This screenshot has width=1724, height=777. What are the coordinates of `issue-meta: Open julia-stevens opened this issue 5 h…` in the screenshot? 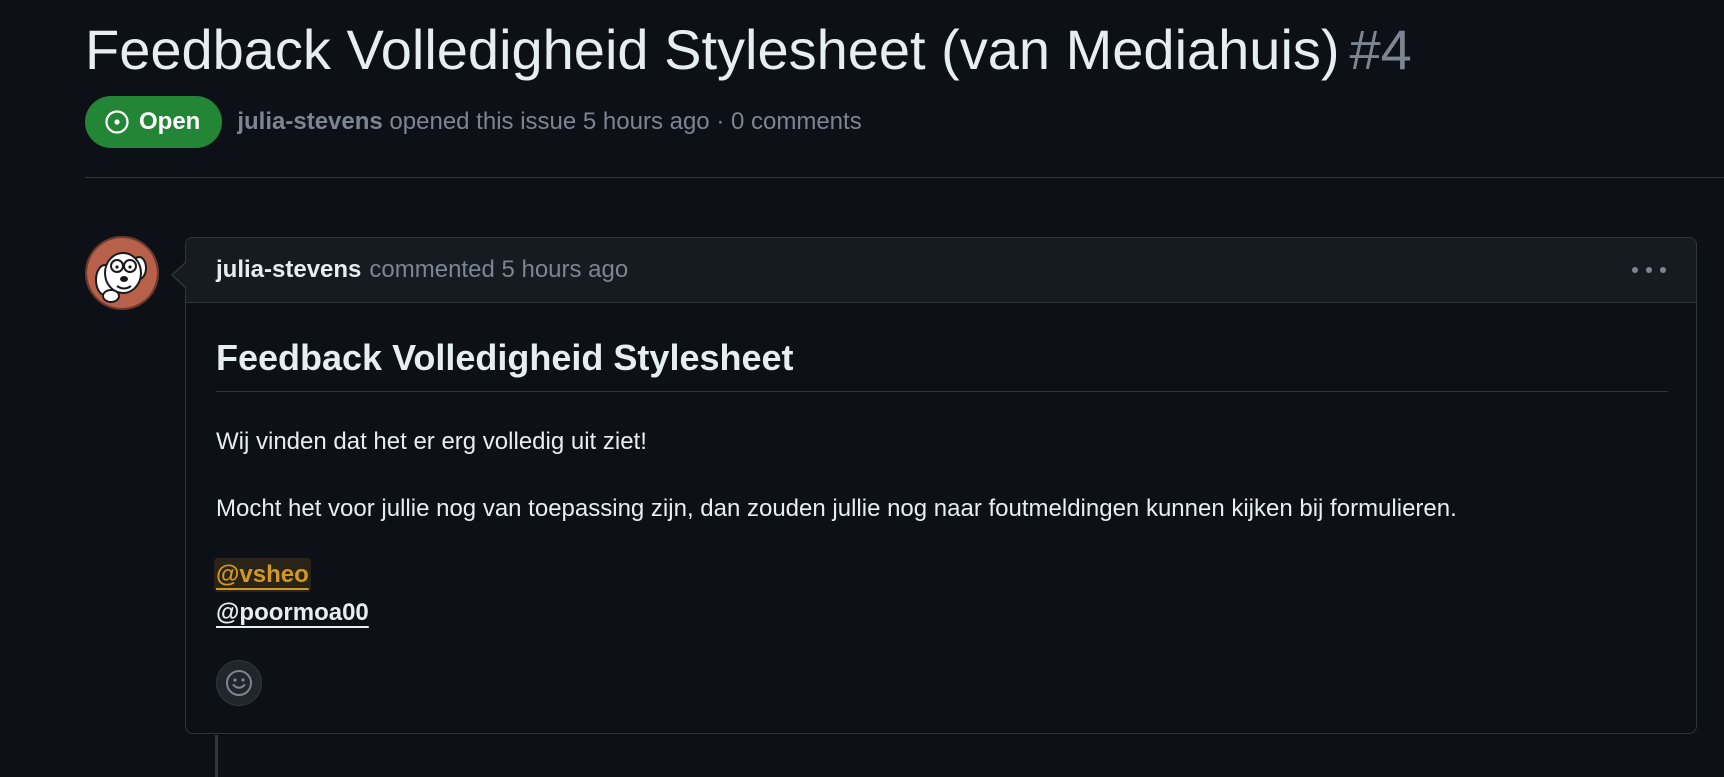 It's located at (473, 122).